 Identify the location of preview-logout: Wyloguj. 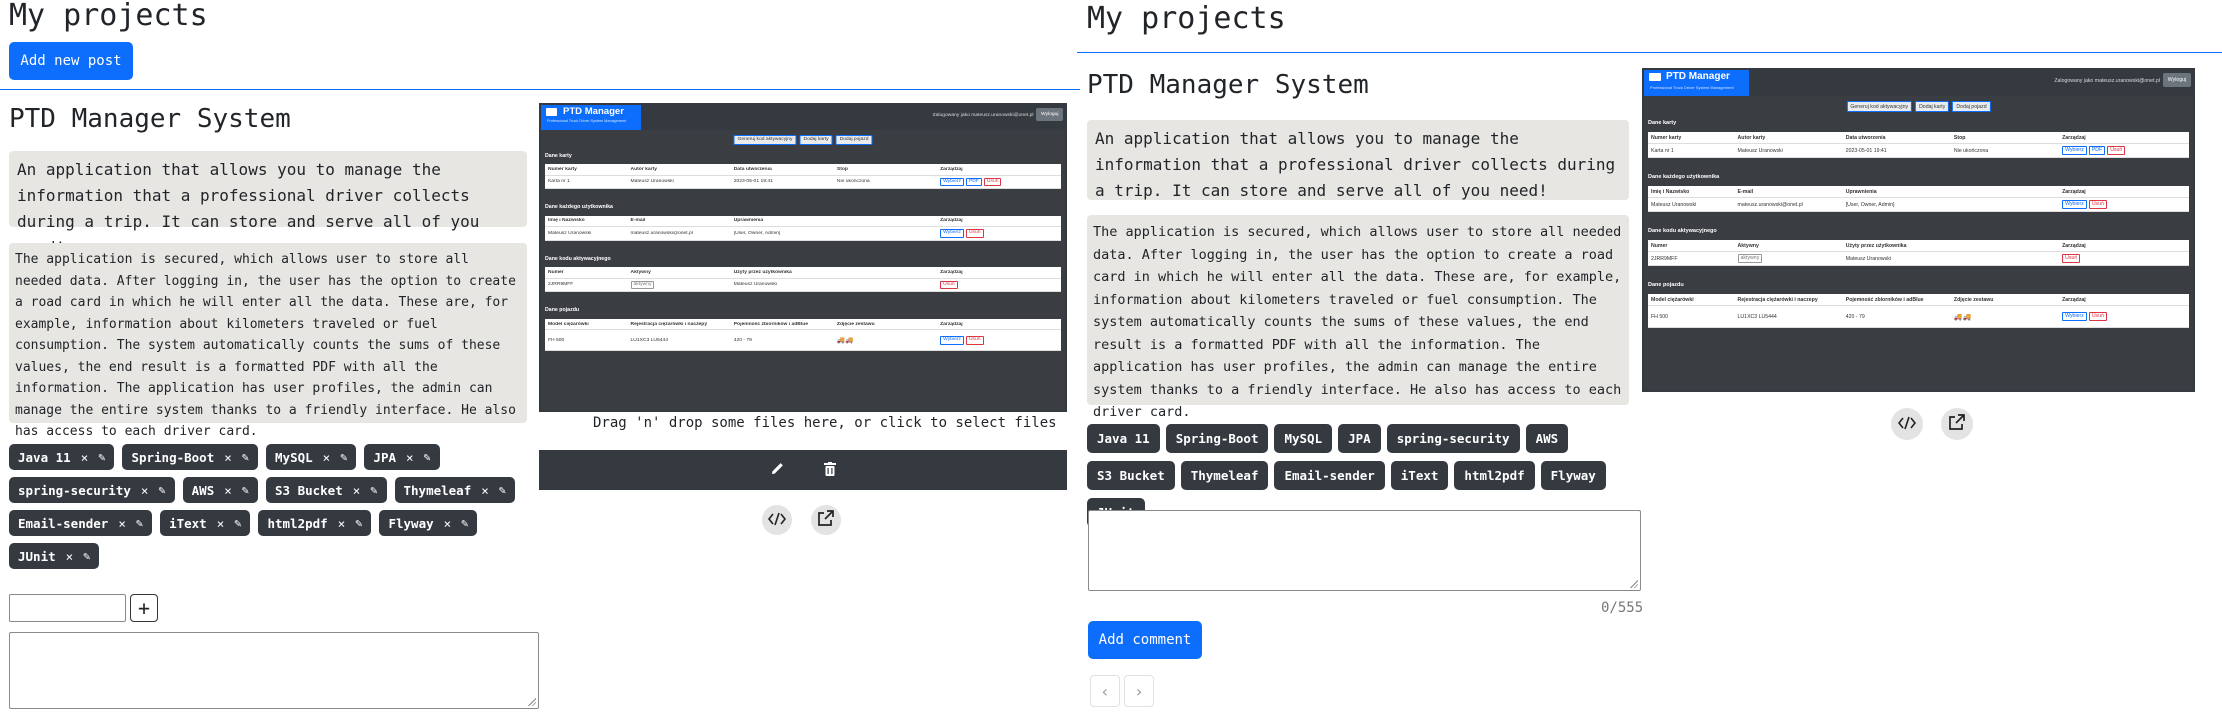
(1050, 114).